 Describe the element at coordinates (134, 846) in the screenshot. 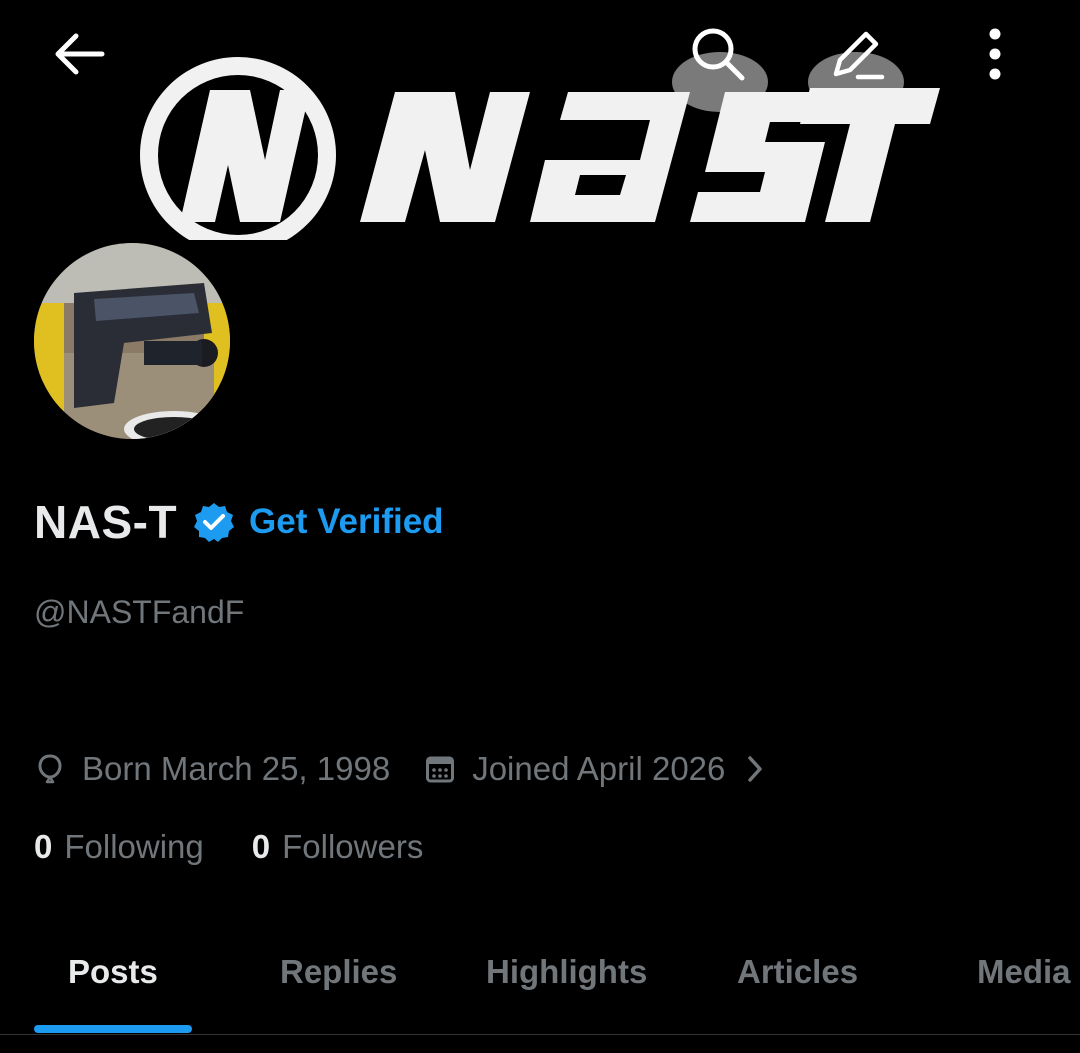

I see `following-label: Following` at that location.